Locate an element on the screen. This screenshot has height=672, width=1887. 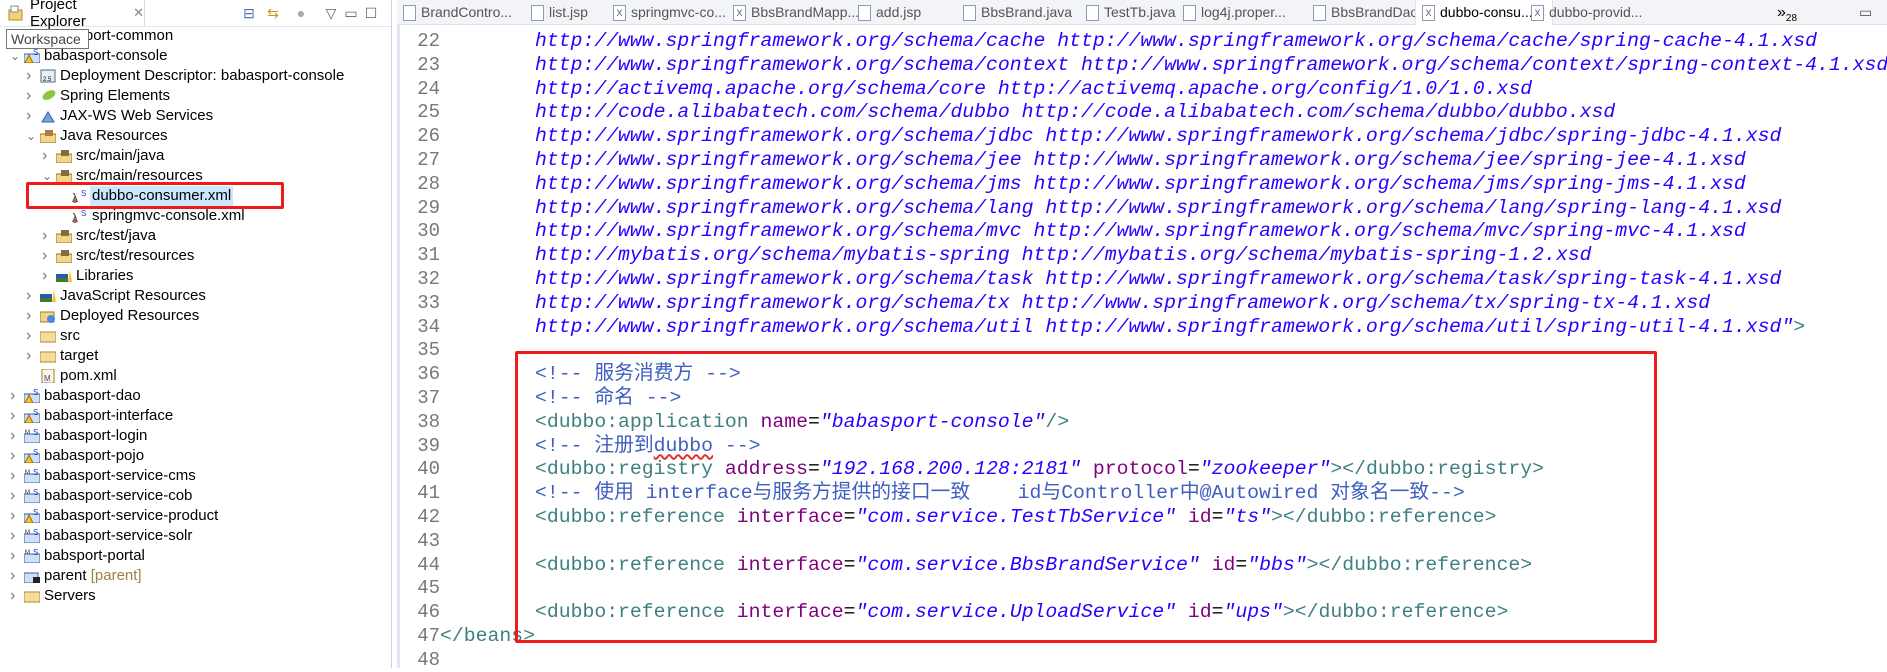
tree-item: › M Sbabasport-service-cob is located at coordinates (195, 496).